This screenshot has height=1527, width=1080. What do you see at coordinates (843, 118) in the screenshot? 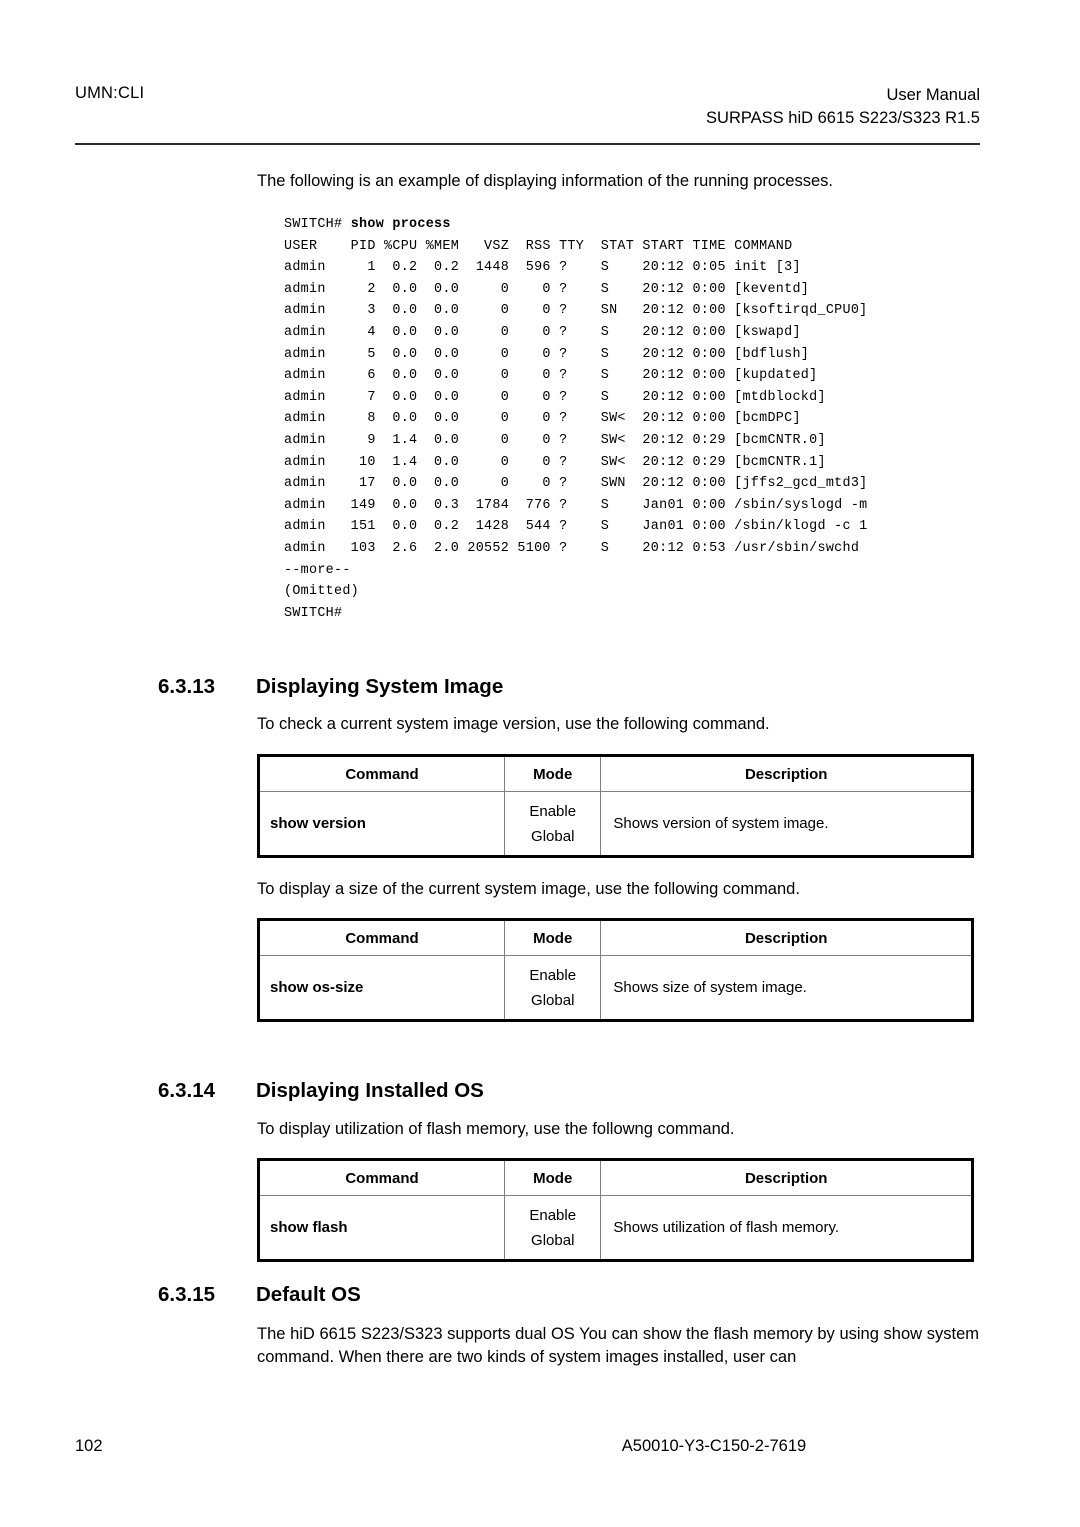
I see `header-manual-subtitle-line2: SURPASS hiD 6615 S223/S323 R1.5` at bounding box center [843, 118].